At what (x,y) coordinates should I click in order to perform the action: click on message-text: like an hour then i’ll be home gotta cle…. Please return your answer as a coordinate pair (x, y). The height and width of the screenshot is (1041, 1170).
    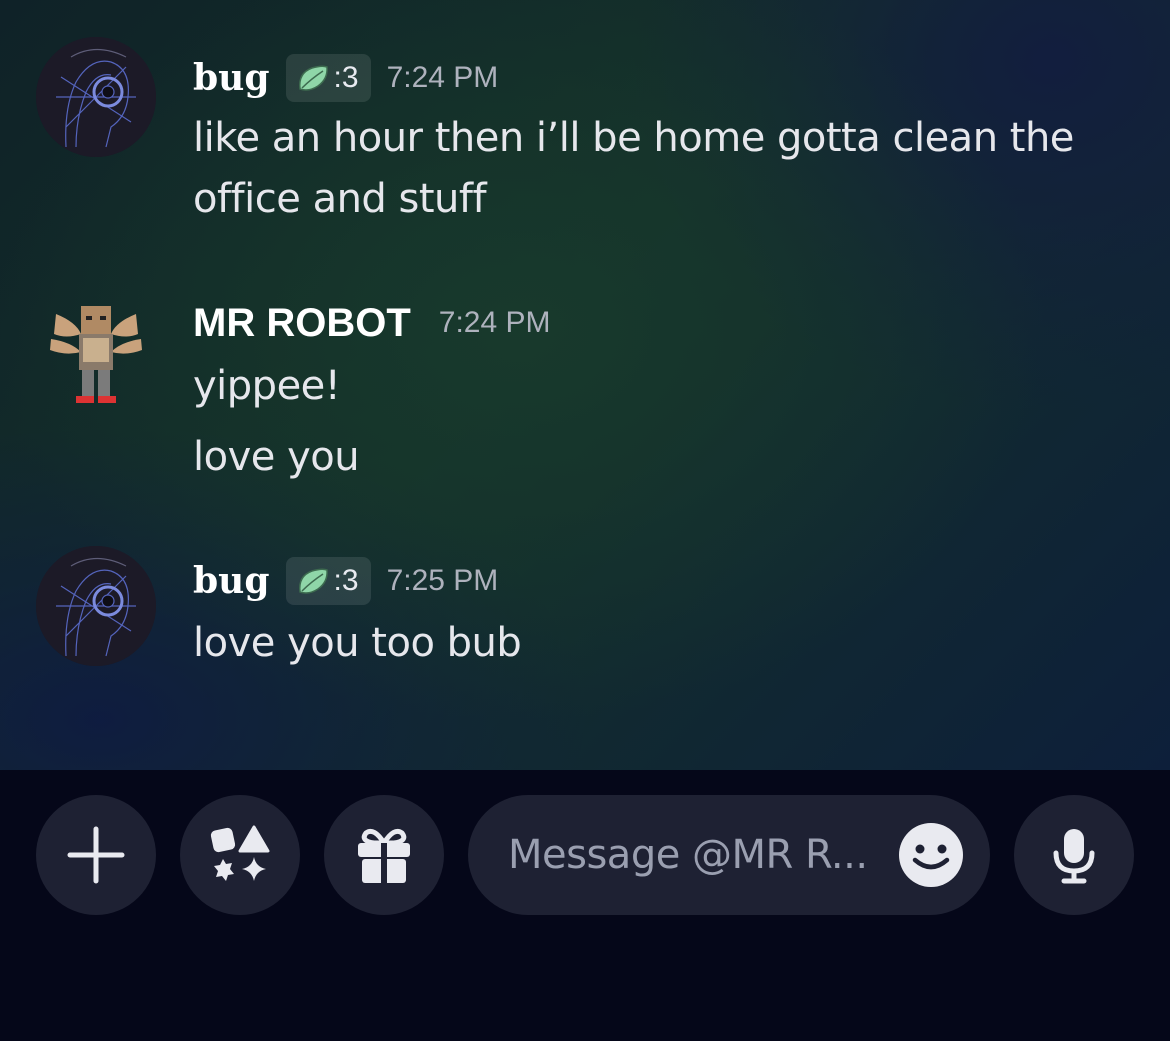
    Looking at the image, I should click on (633, 138).